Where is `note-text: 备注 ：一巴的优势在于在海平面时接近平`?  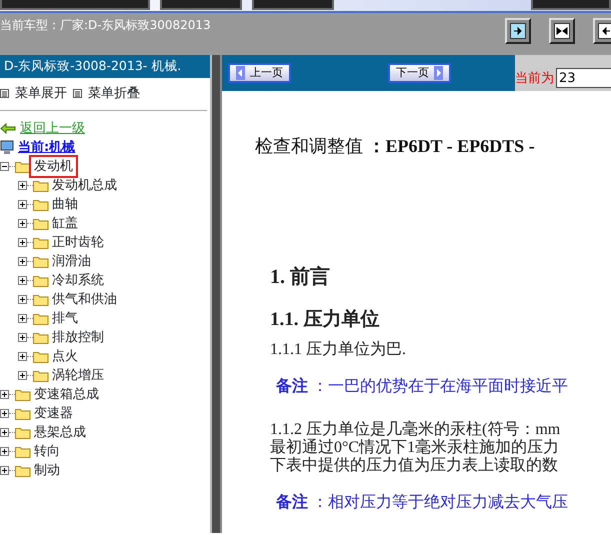
note-text: 备注 ：一巴的优势在于在海平面时接近平 is located at coordinates (422, 386).